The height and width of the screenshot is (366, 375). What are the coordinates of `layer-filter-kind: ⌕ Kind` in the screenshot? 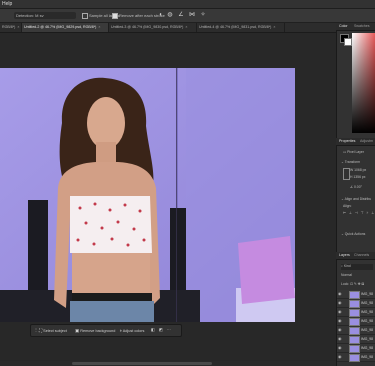 It's located at (357, 267).